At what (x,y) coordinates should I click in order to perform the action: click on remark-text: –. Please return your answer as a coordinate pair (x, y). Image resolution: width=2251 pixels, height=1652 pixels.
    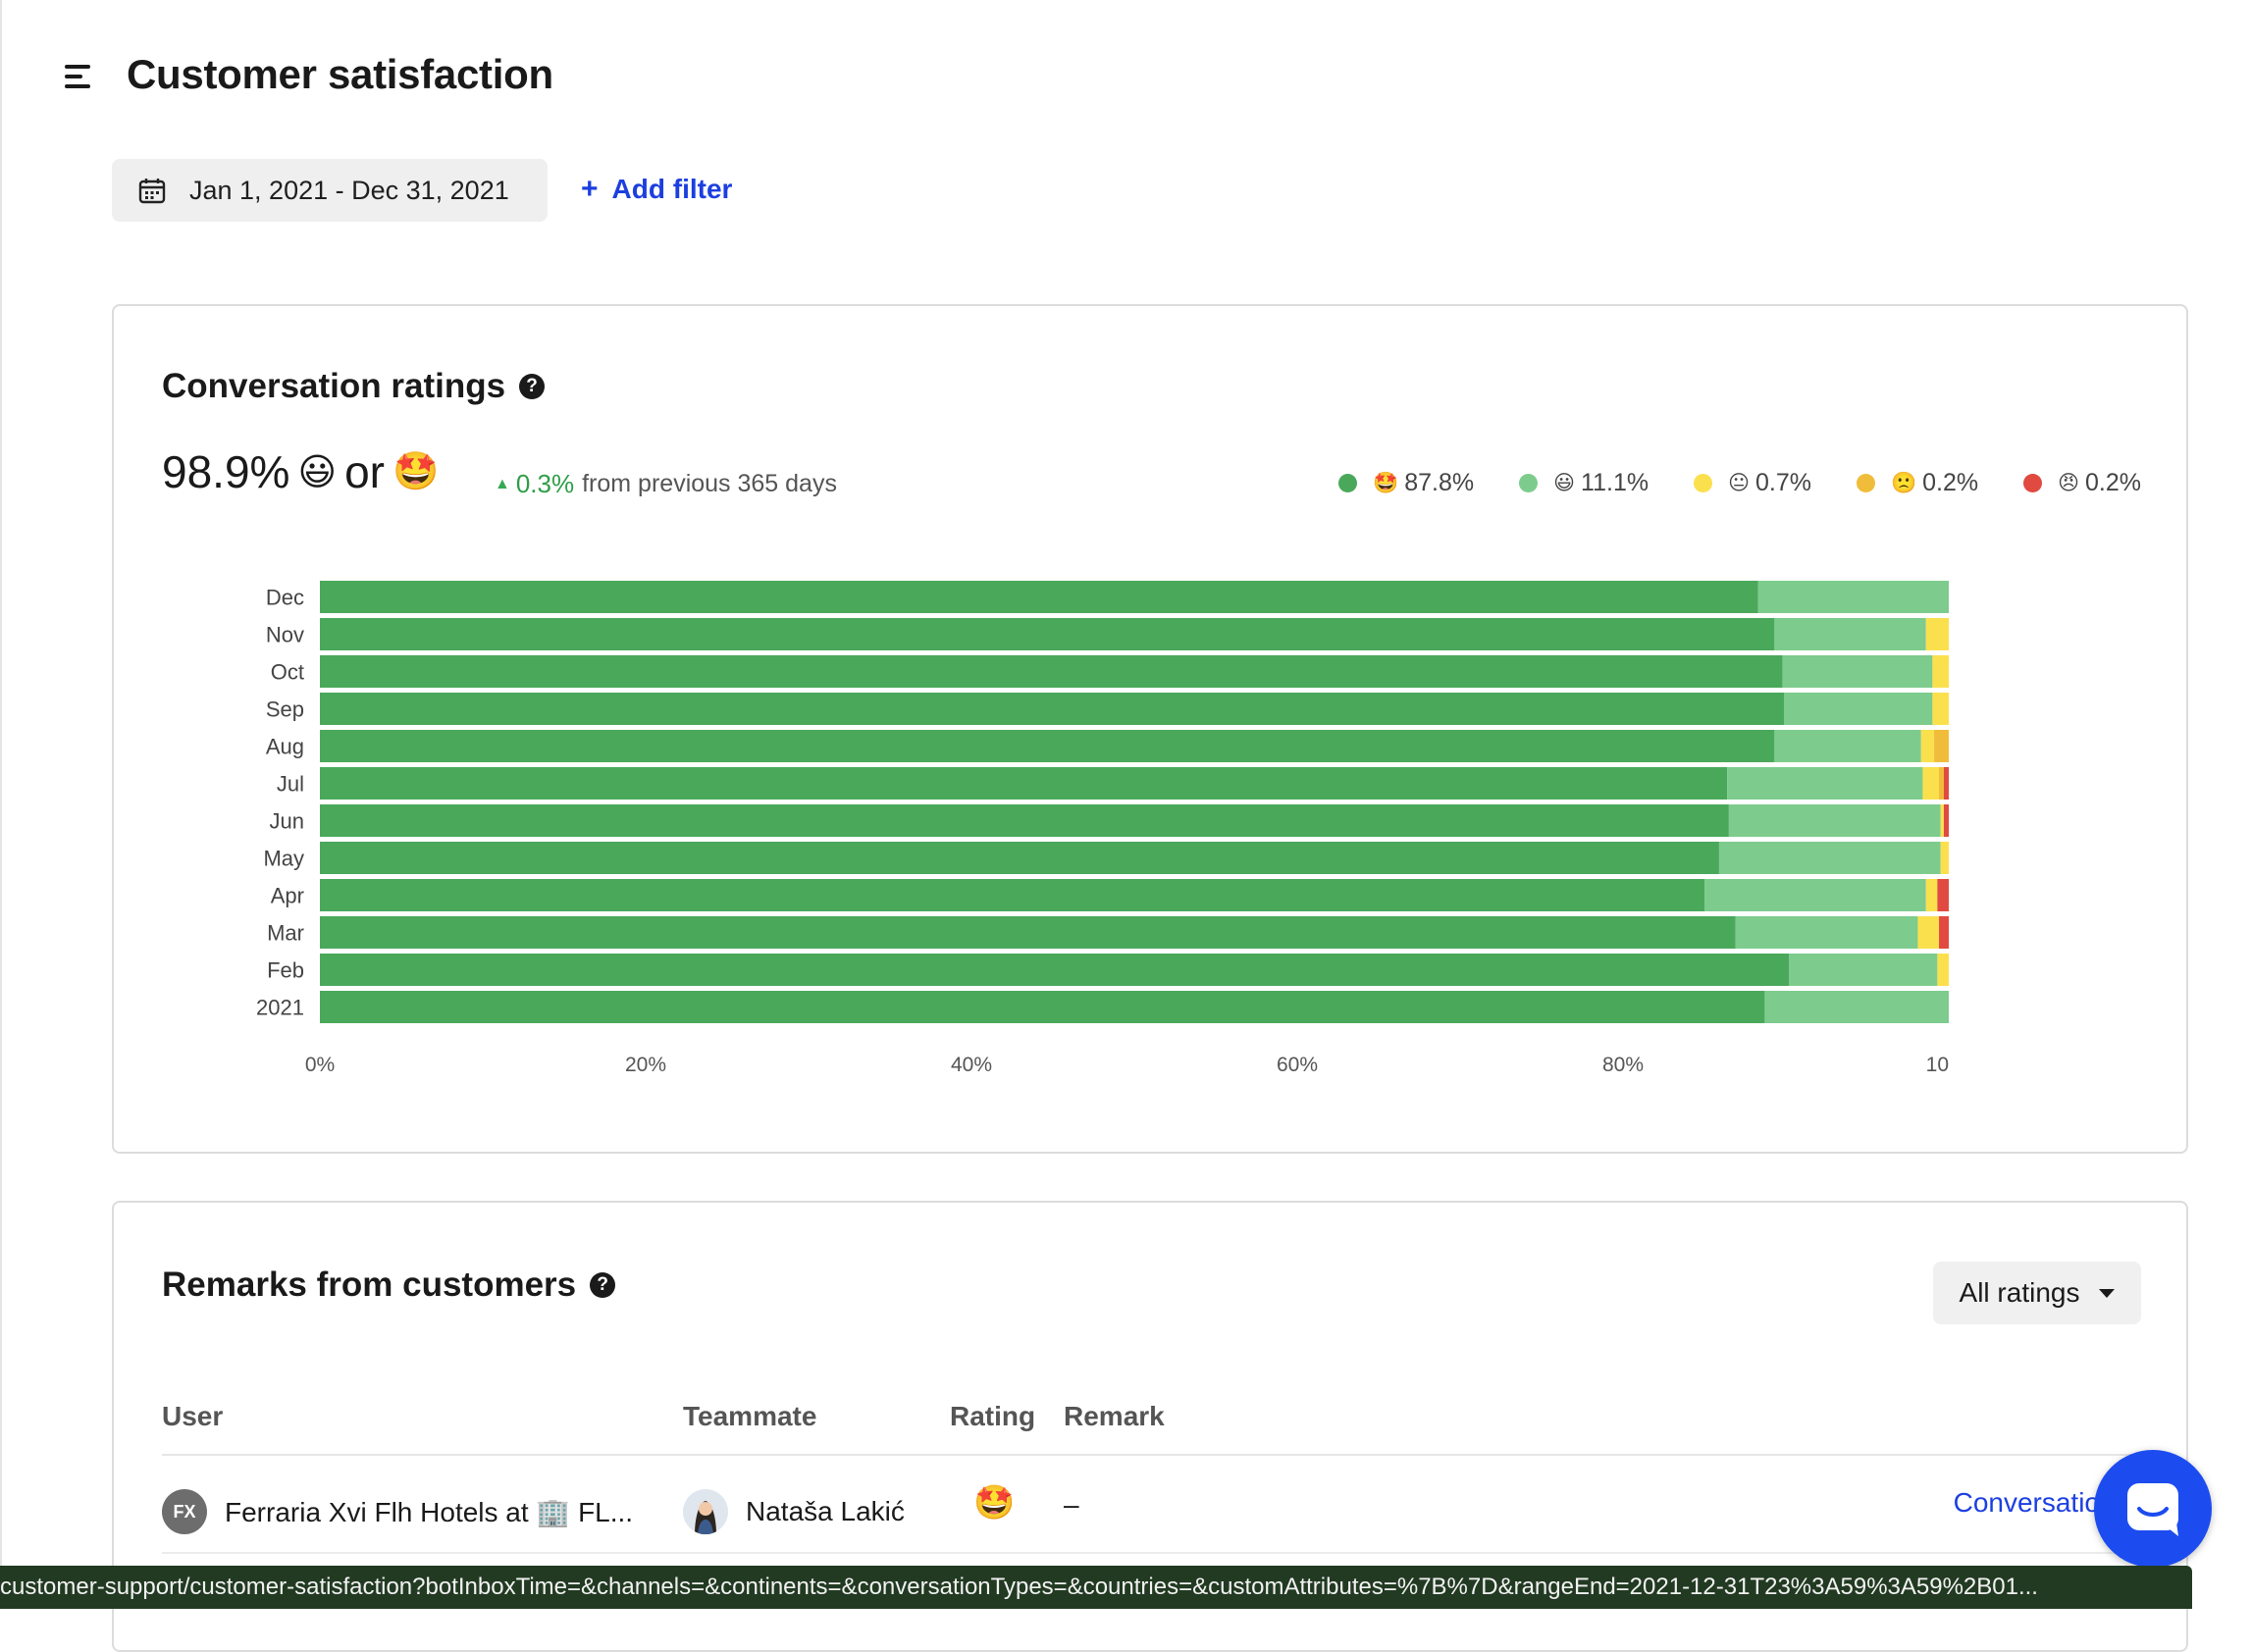
    Looking at the image, I should click on (1071, 1504).